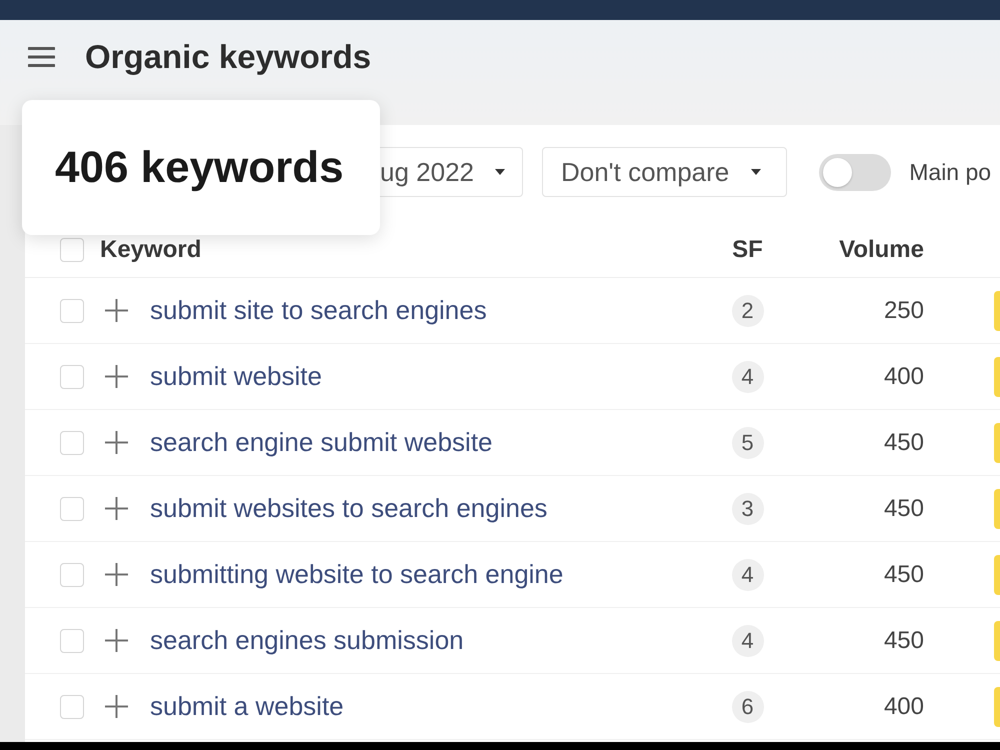  Describe the element at coordinates (904, 311) in the screenshot. I see `volume-value: 250` at that location.